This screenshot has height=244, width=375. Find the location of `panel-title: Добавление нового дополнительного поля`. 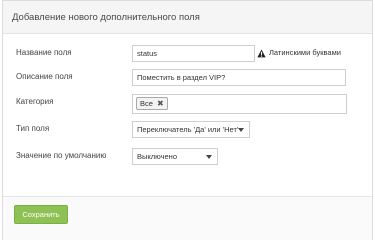

panel-title: Добавление нового дополнительного поля is located at coordinates (106, 17).